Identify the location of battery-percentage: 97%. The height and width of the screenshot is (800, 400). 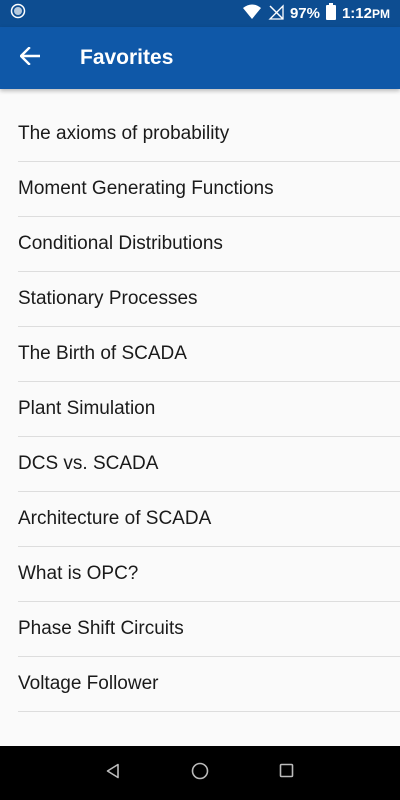
(304, 13).